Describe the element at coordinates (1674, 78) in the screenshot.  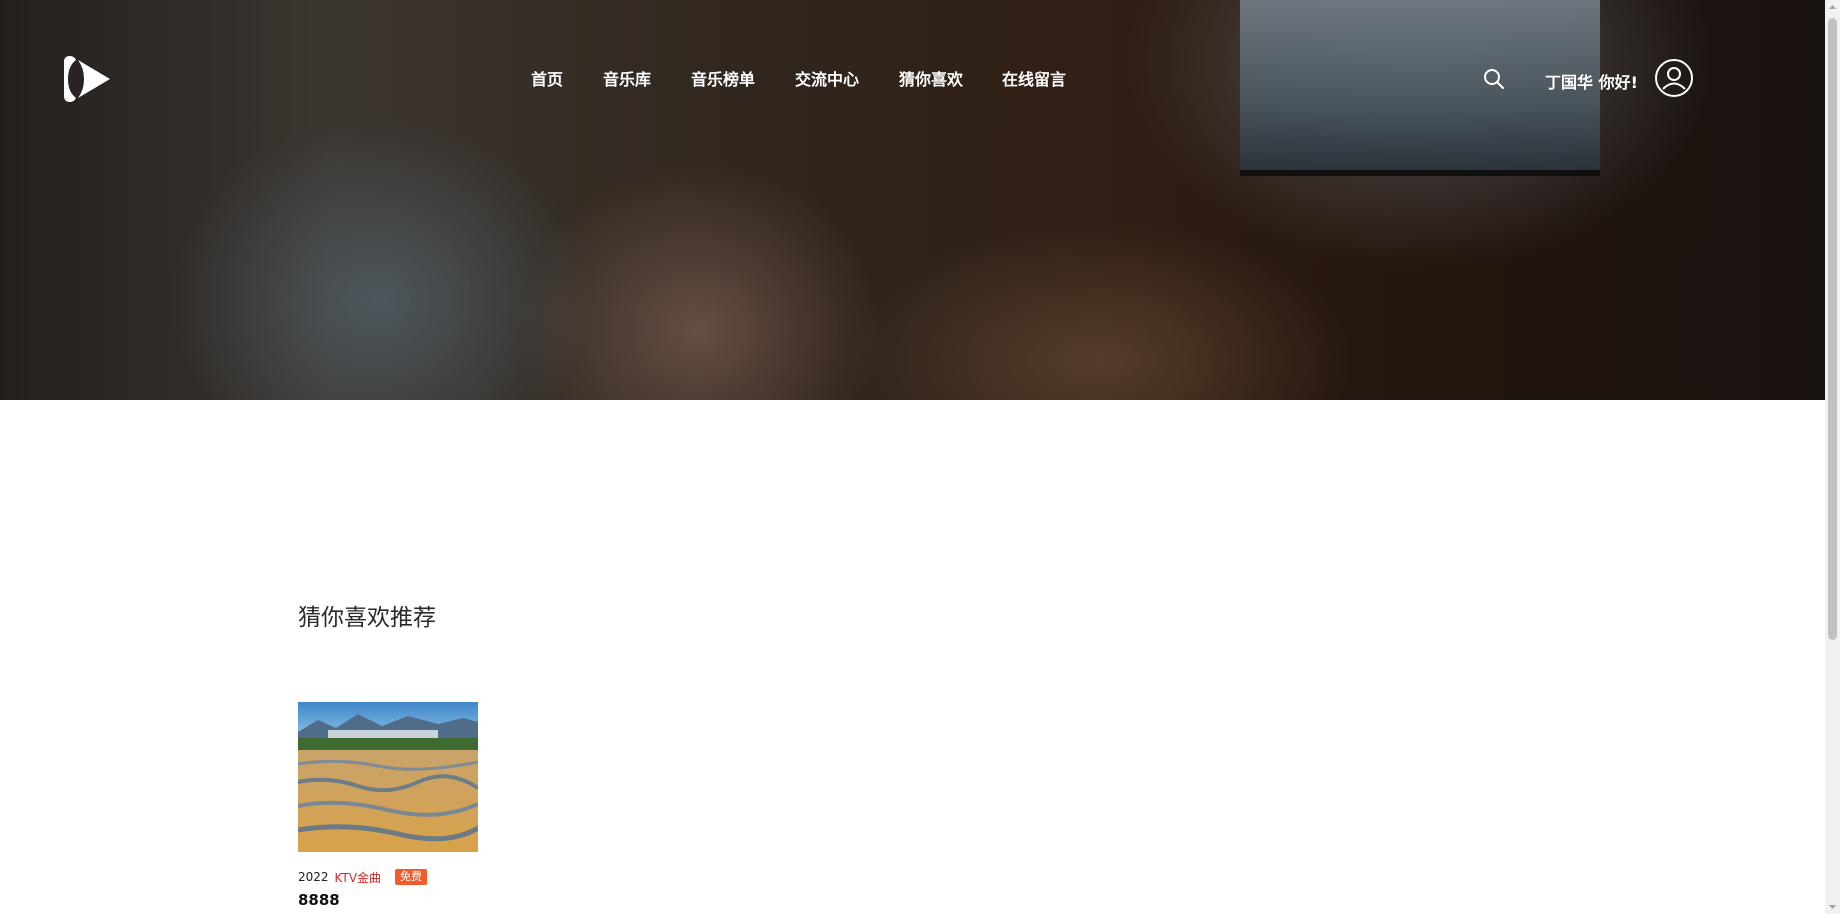
I see `user-avatar-icon` at that location.